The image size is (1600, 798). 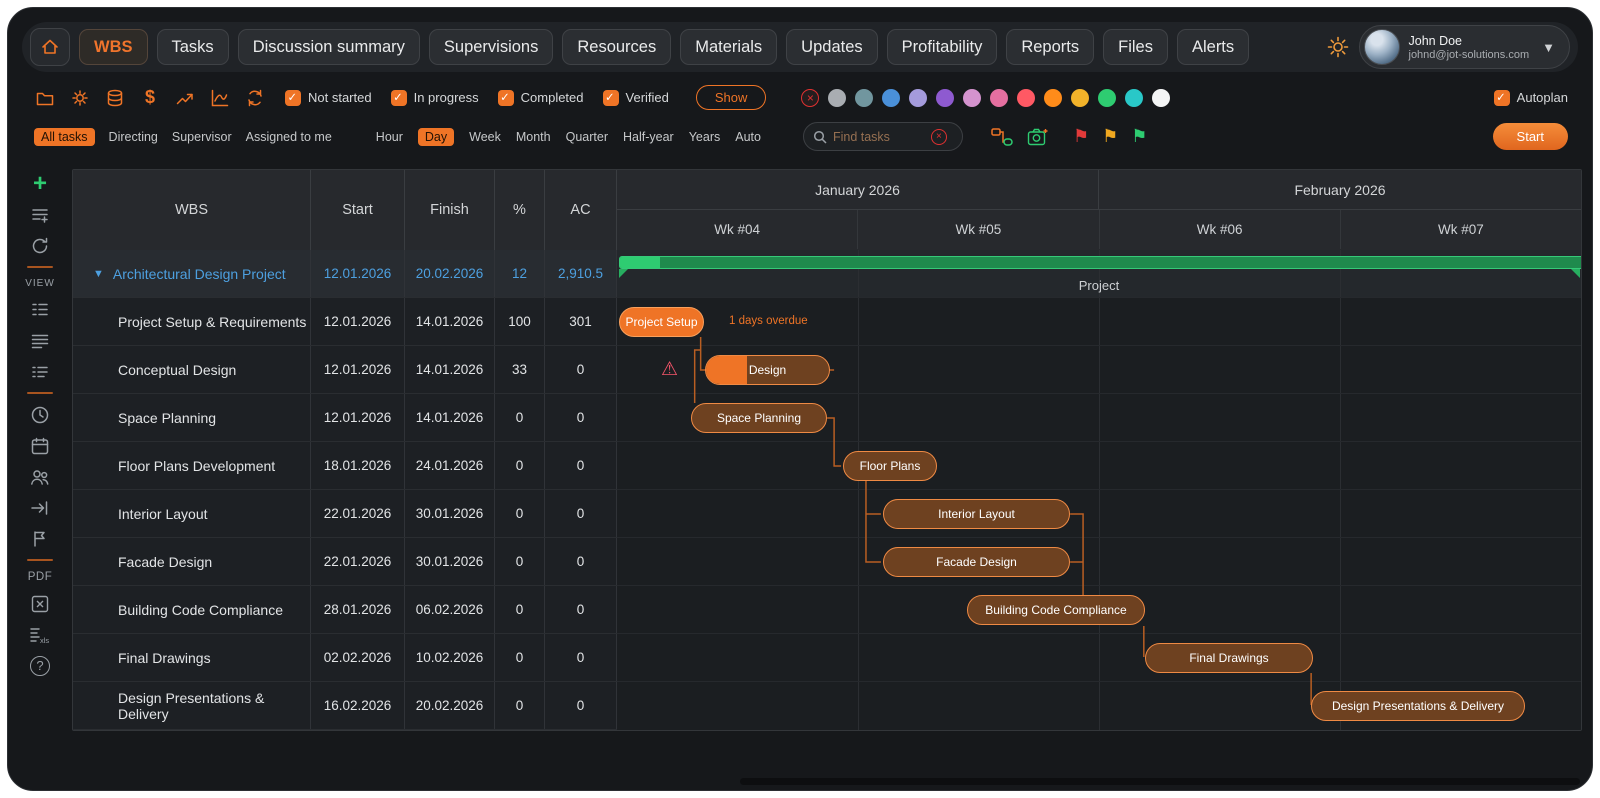 I want to click on gantt-bar-design-presentations: Design Presentations & Delivery, so click(x=1418, y=706).